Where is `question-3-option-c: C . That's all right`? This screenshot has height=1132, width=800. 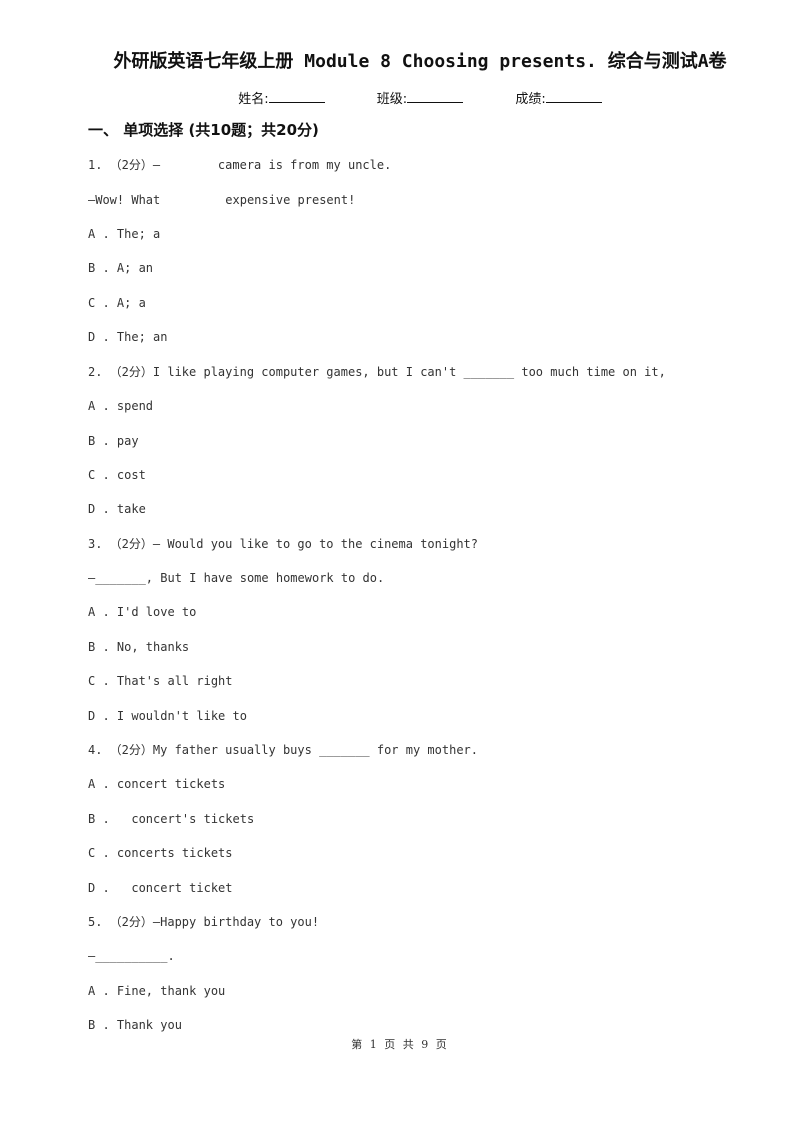 question-3-option-c: C . That's all right is located at coordinates (160, 681).